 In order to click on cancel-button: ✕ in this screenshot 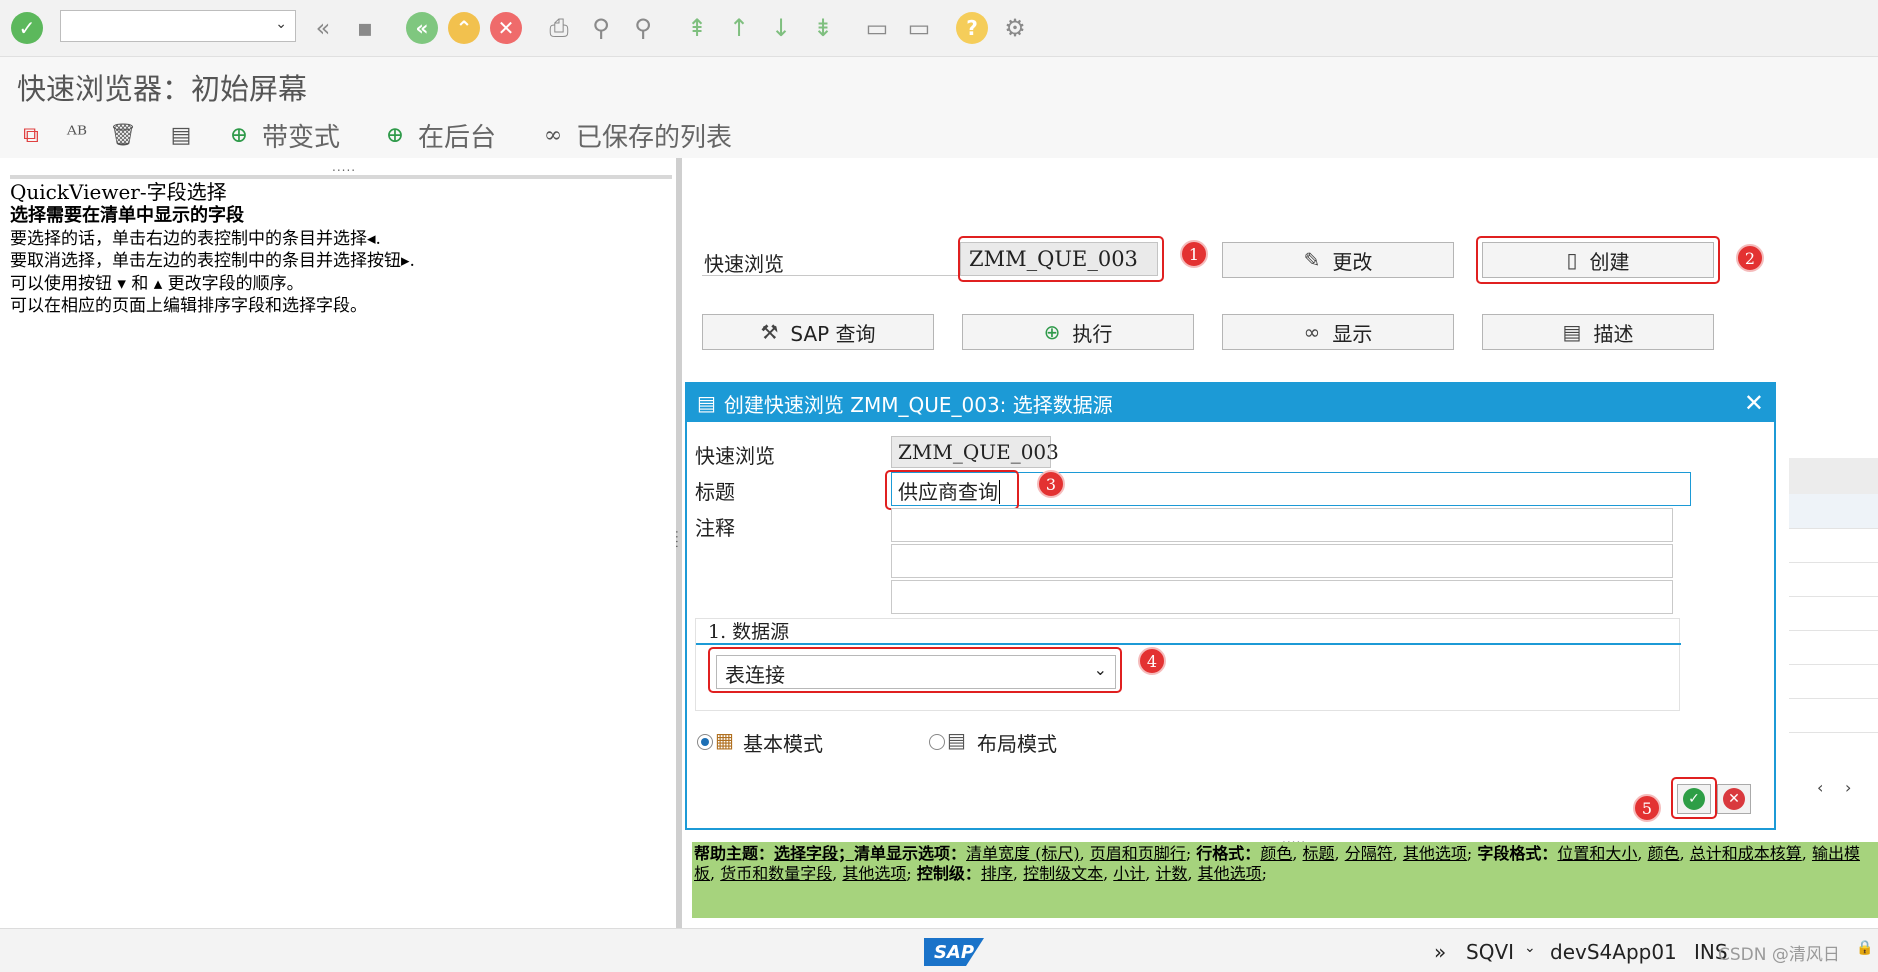, I will do `click(1734, 799)`.